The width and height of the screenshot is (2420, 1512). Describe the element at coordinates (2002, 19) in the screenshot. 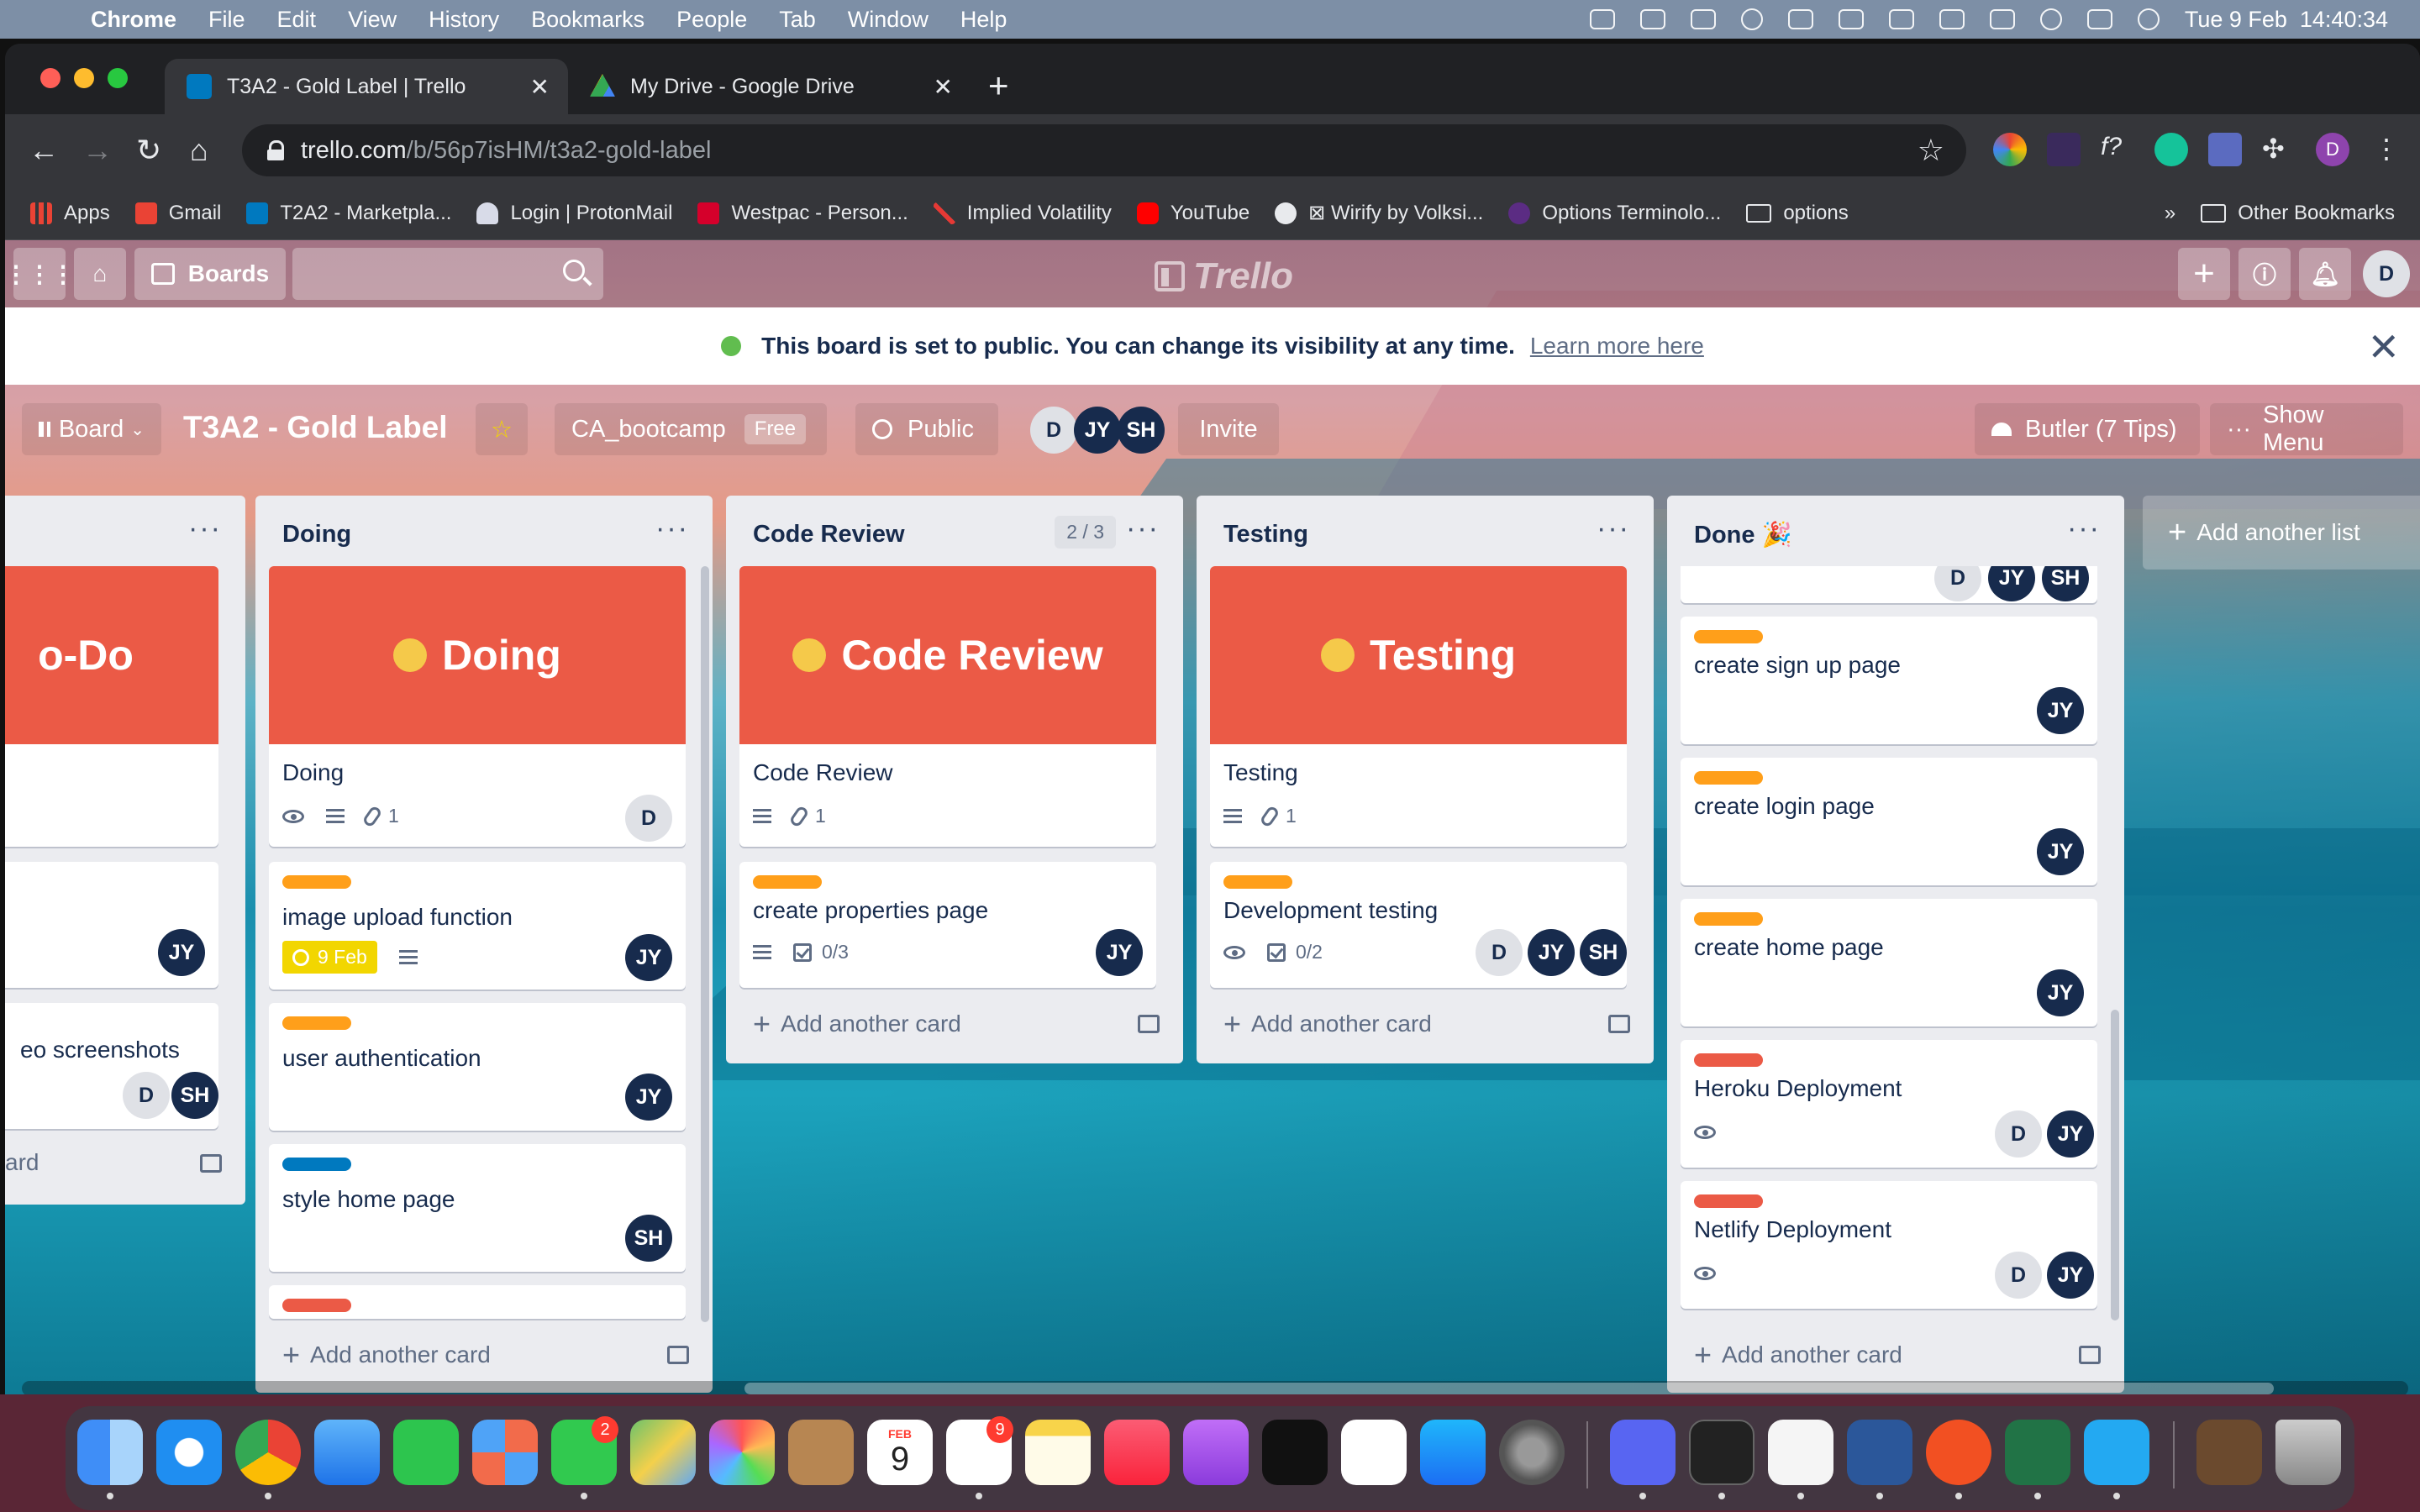

I see `wifi-icon` at that location.